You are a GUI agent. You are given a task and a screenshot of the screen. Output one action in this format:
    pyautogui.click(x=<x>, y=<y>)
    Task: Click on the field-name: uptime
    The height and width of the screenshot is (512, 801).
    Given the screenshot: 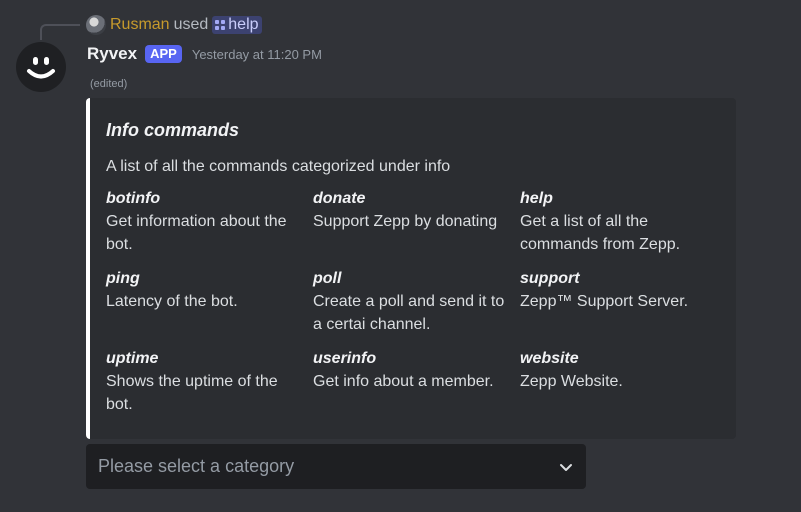 What is the action you would take?
    pyautogui.click(x=132, y=358)
    